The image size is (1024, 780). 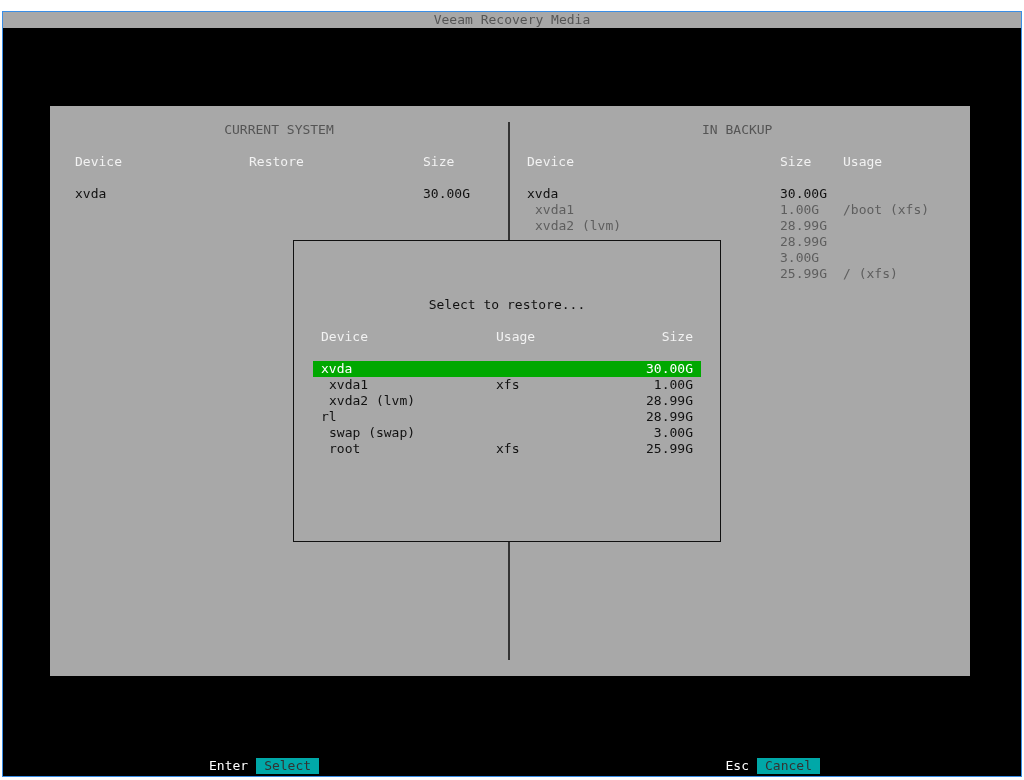 What do you see at coordinates (788, 766) in the screenshot?
I see `action-button: Cancel` at bounding box center [788, 766].